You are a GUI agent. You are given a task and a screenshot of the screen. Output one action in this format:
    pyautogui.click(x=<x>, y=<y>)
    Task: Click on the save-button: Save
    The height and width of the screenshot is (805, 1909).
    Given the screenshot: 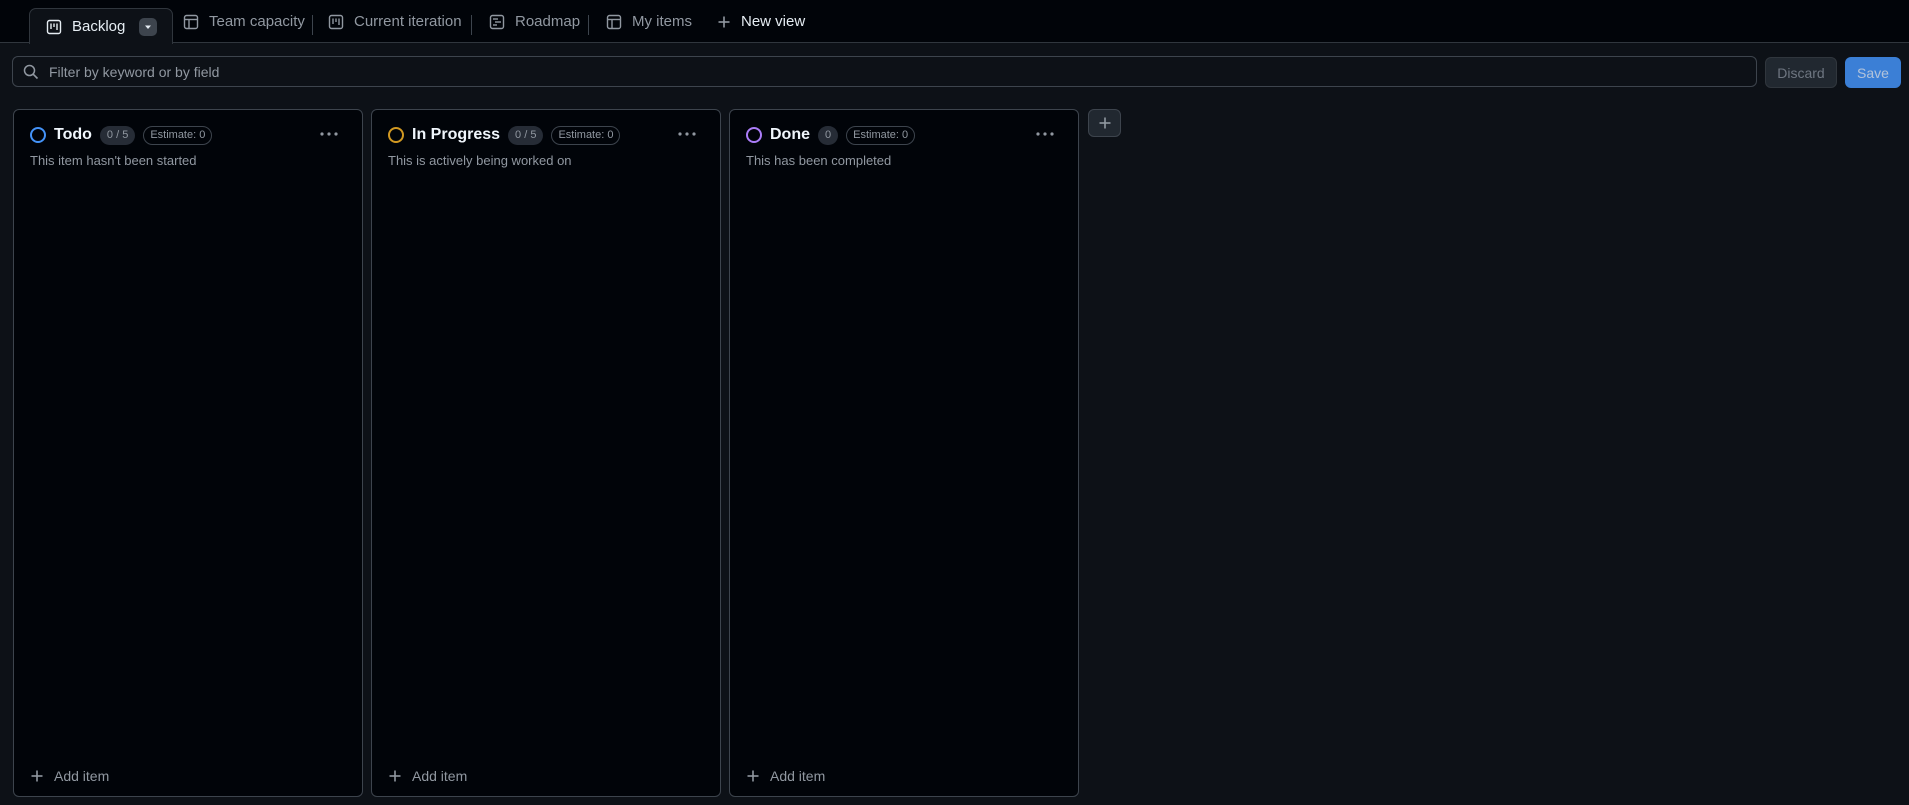 What is the action you would take?
    pyautogui.click(x=1873, y=72)
    